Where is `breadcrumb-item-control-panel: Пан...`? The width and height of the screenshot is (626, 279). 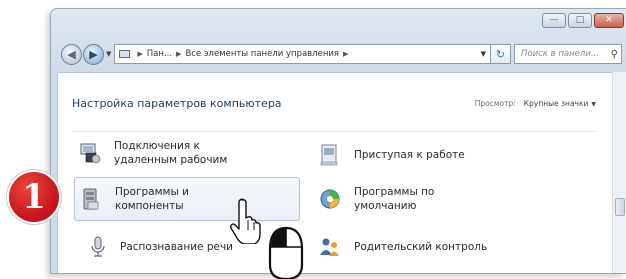
breadcrumb-item-control-panel: Пан... is located at coordinates (159, 54).